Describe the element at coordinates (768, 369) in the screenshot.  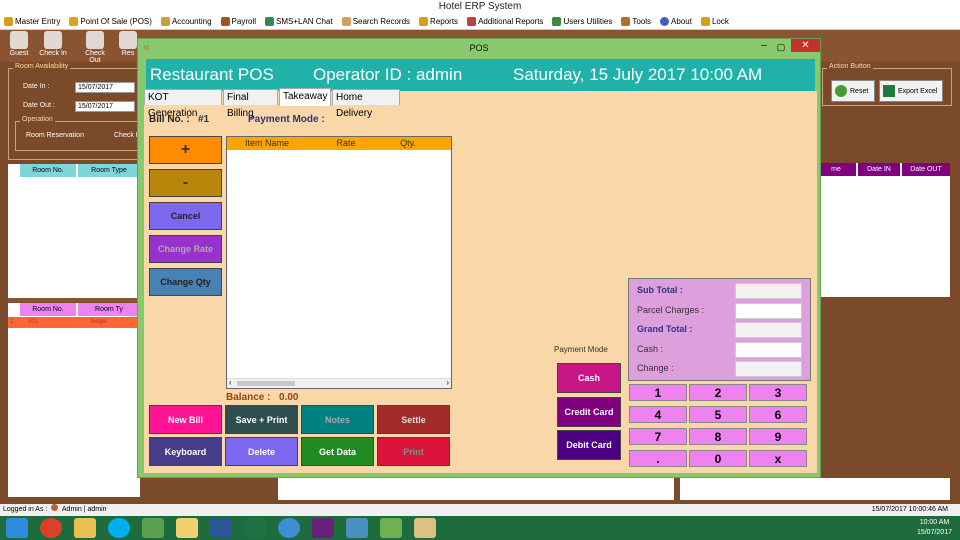
I see `change-field` at that location.